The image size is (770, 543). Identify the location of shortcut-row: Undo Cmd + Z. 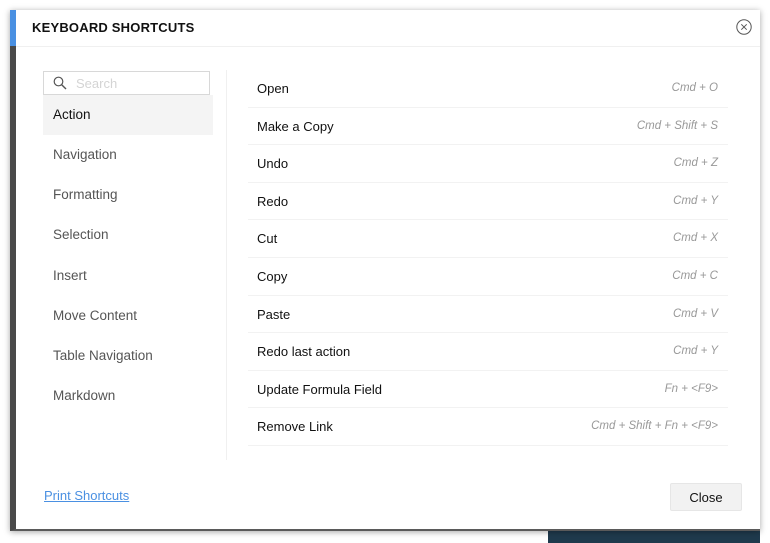
(488, 164).